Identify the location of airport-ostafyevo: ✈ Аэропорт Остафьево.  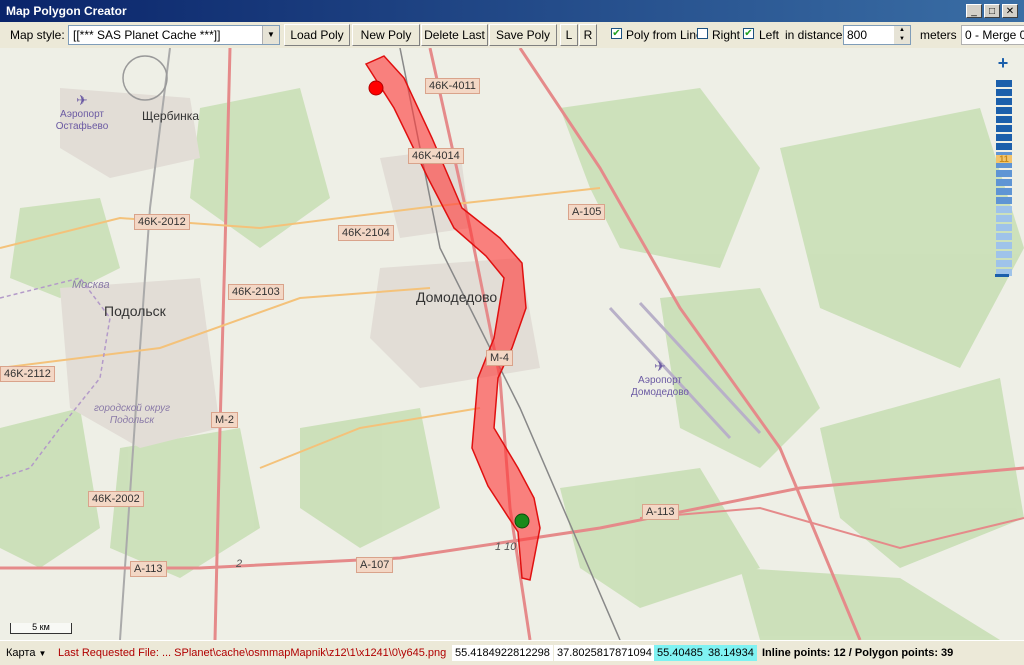
(82, 112).